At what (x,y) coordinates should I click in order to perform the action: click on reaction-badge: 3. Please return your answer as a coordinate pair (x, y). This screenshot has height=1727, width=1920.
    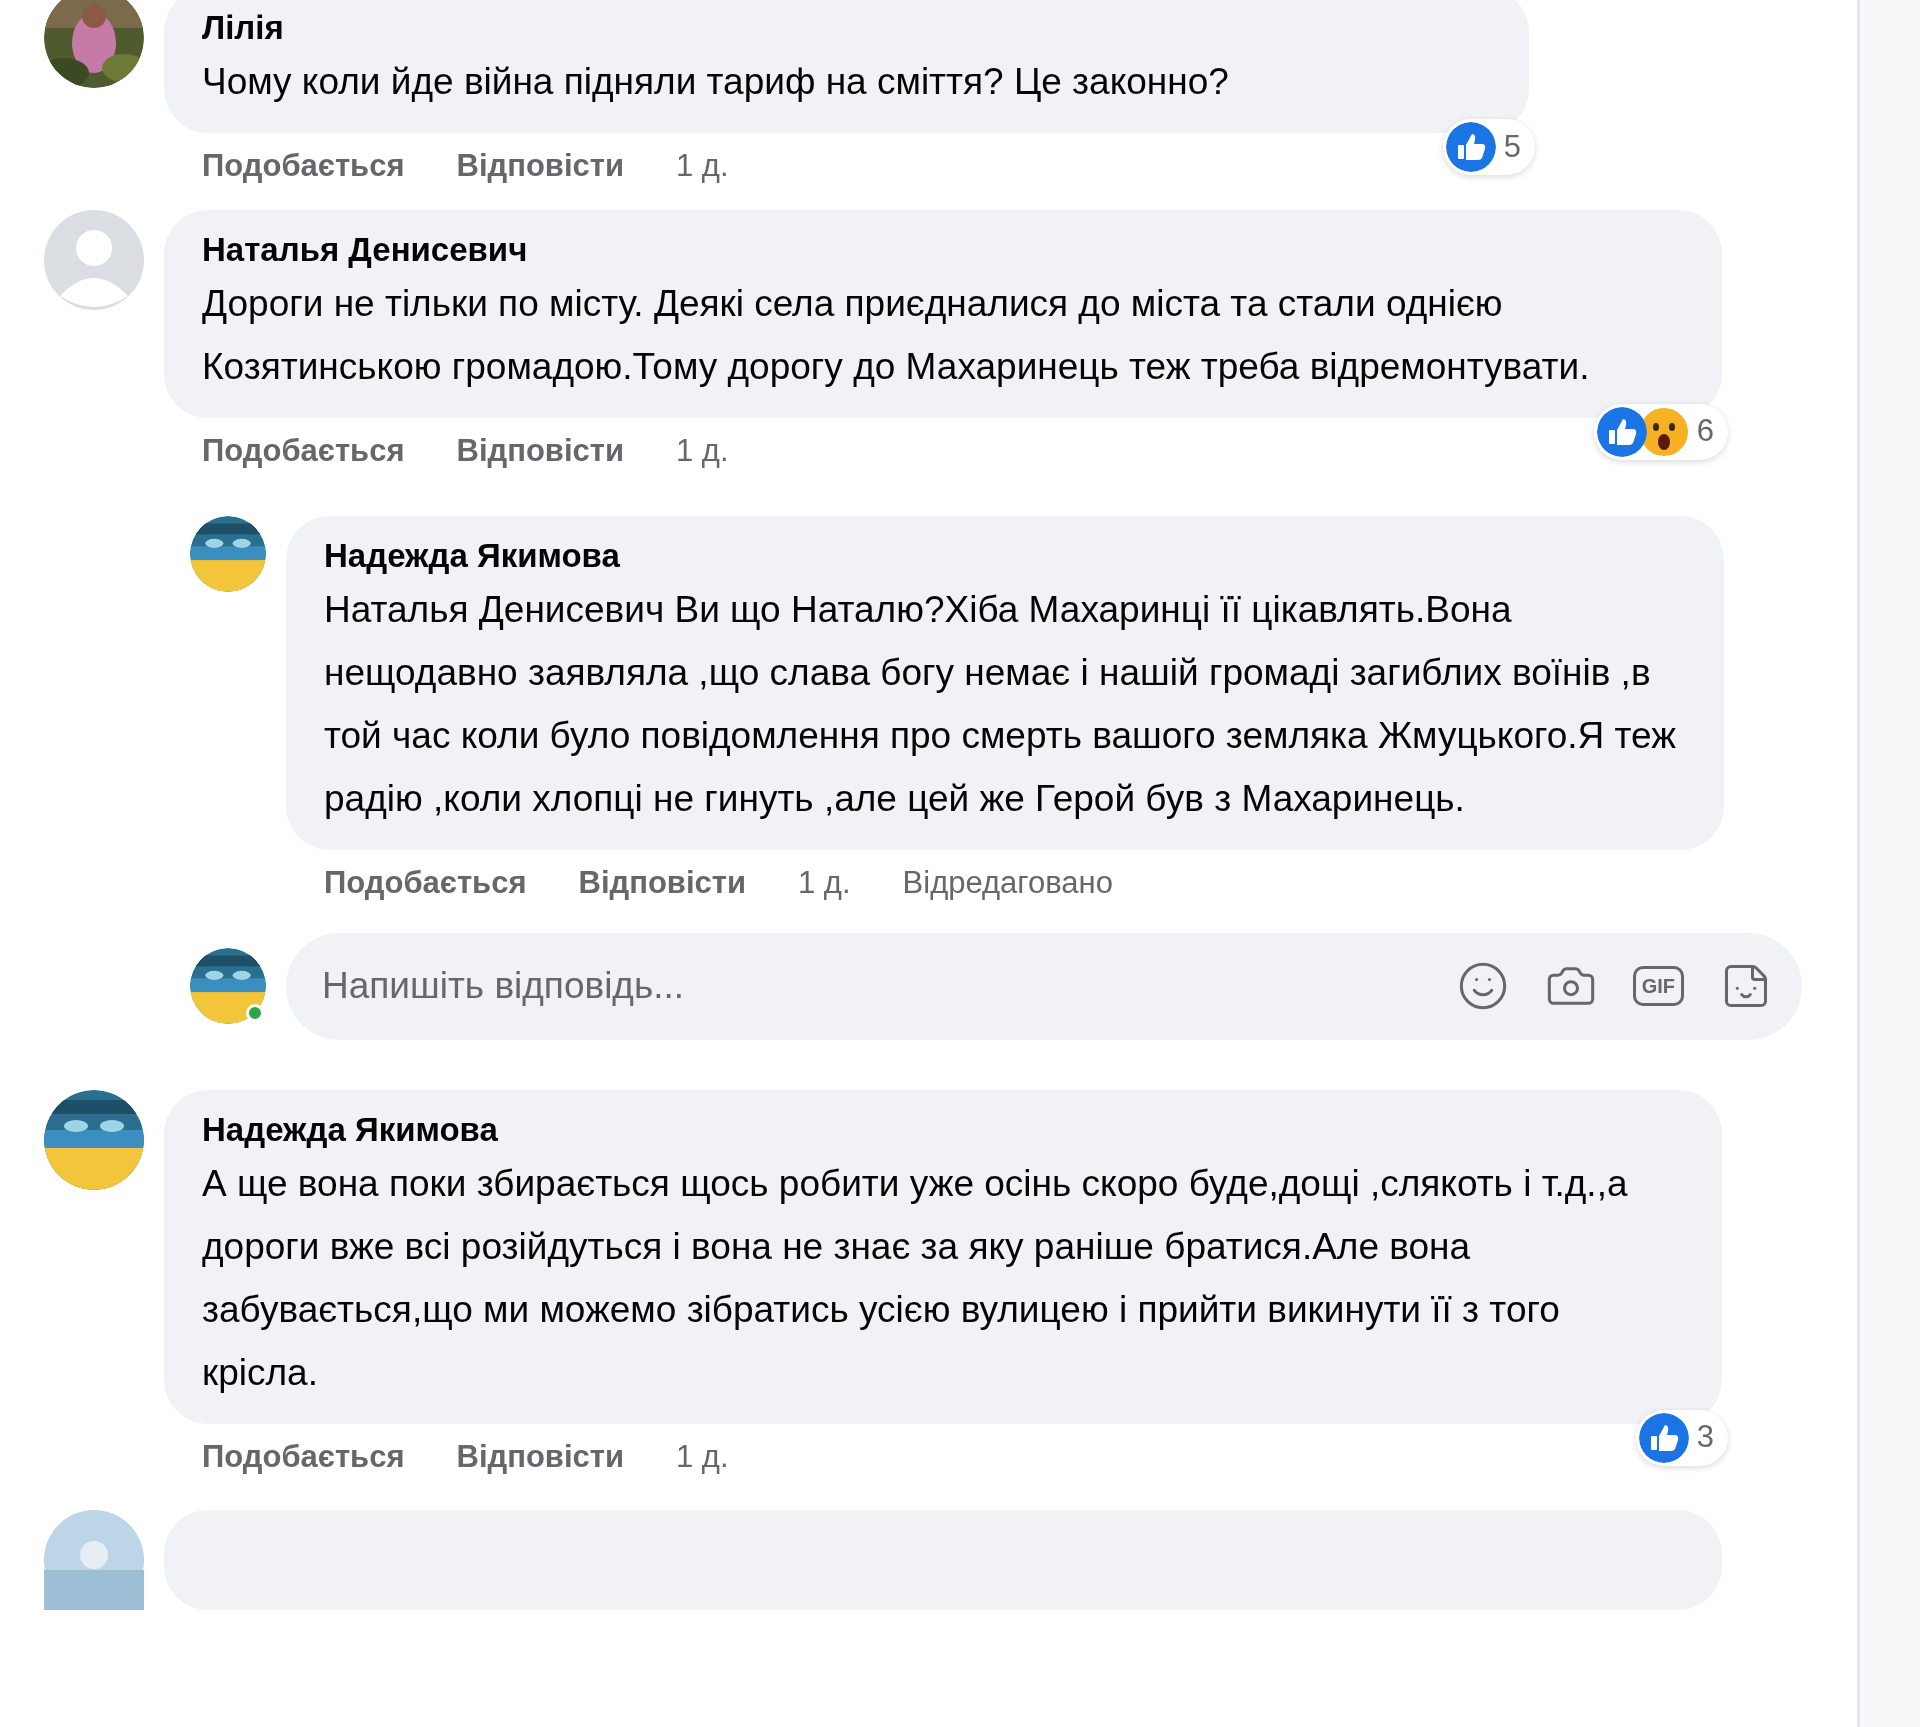
    Looking at the image, I should click on (1681, 1437).